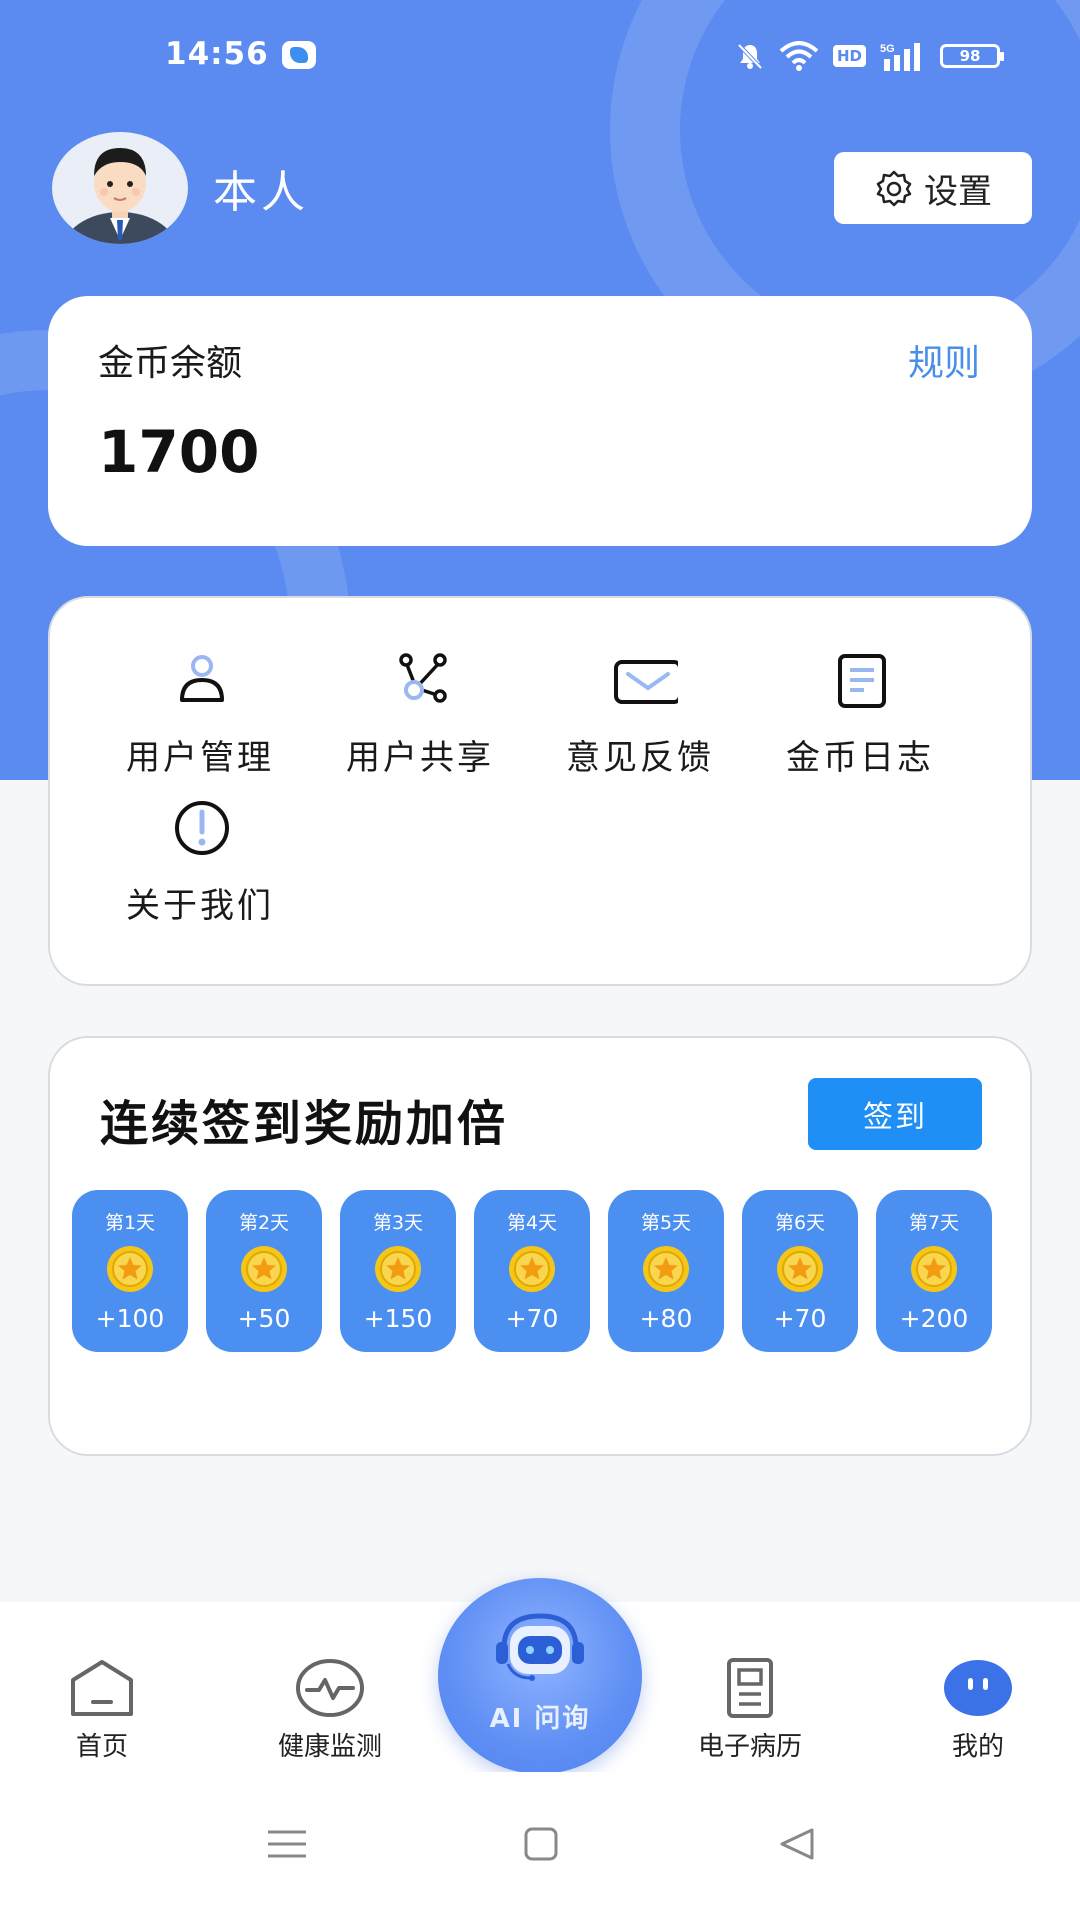 The height and width of the screenshot is (1920, 1080). I want to click on signin-day-6: 第6天 +70, so click(800, 1271).